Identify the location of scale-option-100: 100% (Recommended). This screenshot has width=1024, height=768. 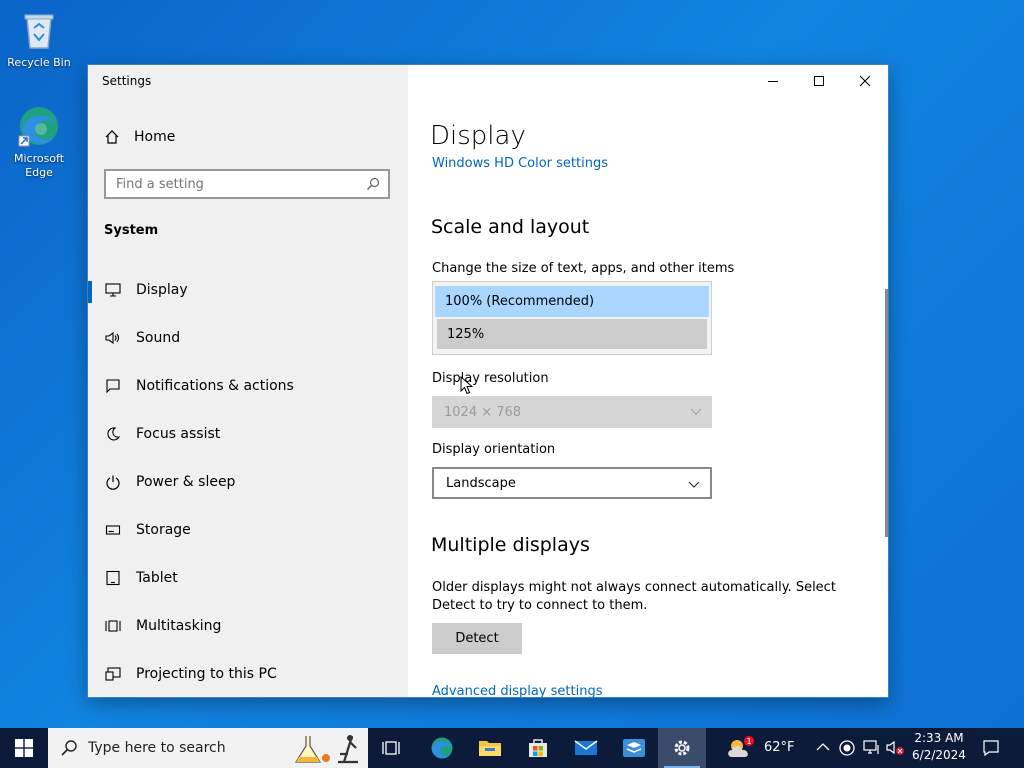
(572, 301).